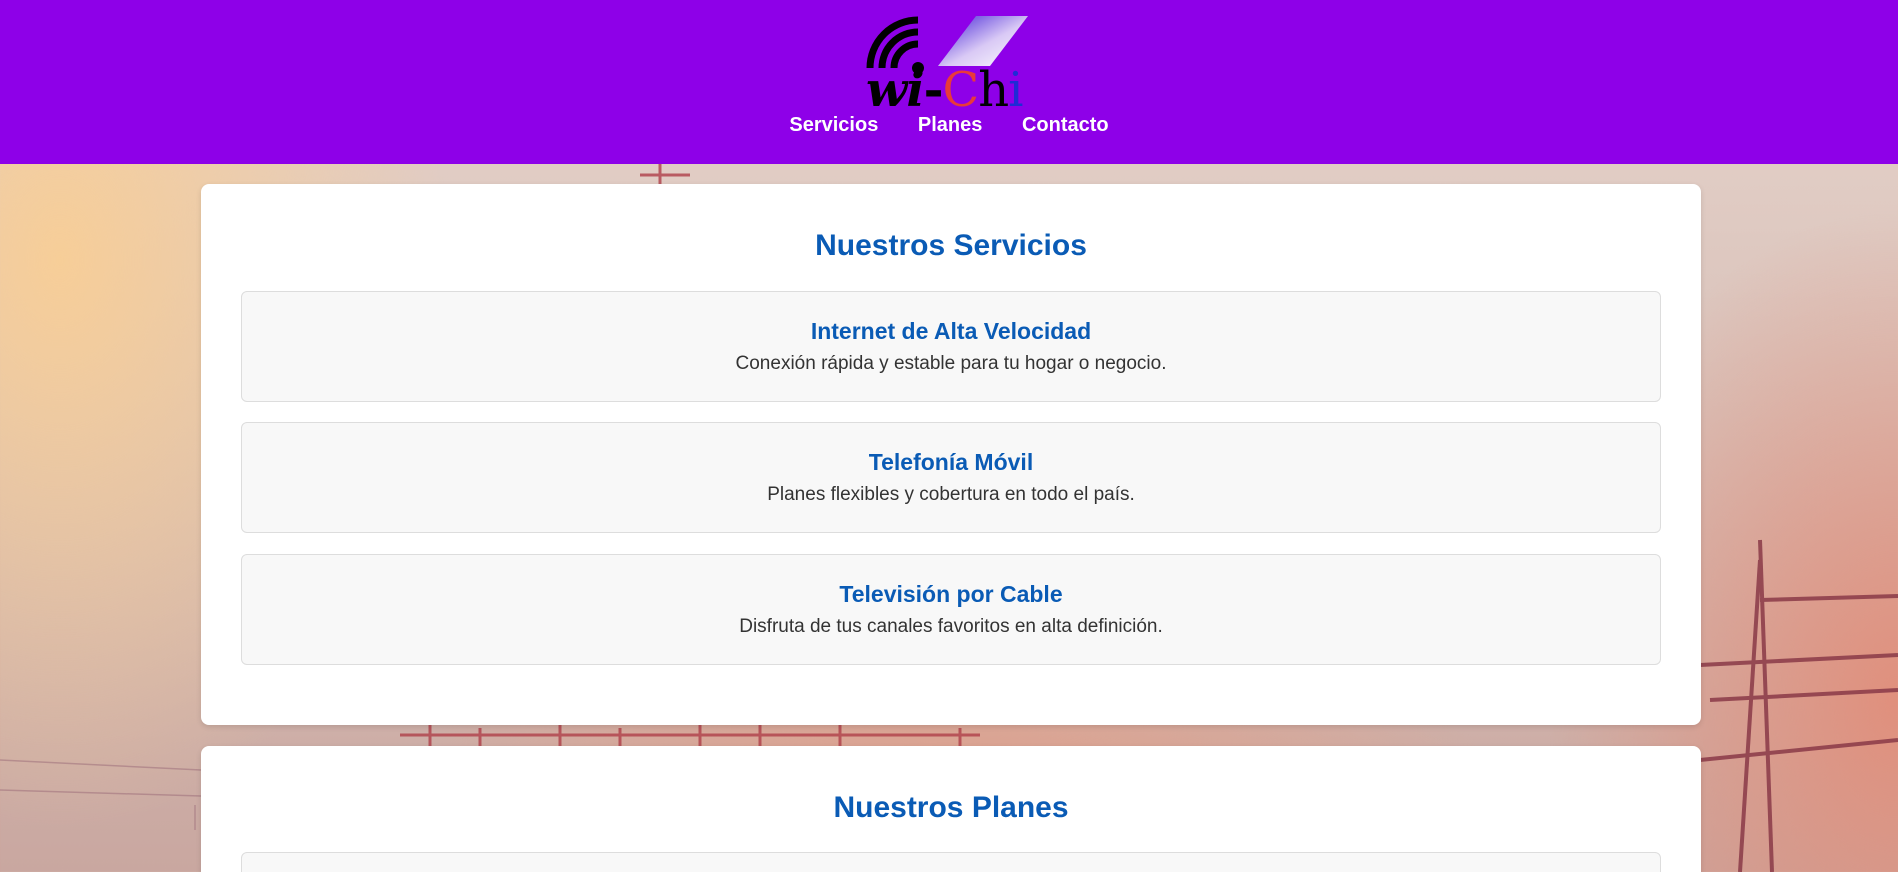 Image resolution: width=1898 pixels, height=872 pixels. What do you see at coordinates (951, 331) in the screenshot?
I see `service-title: Internet de Alta Velocidad` at bounding box center [951, 331].